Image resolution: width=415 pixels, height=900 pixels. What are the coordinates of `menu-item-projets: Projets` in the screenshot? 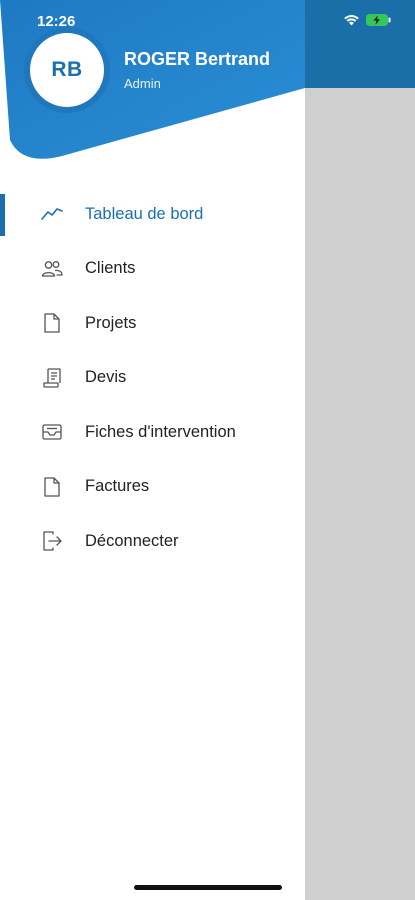 It's located at (152, 323).